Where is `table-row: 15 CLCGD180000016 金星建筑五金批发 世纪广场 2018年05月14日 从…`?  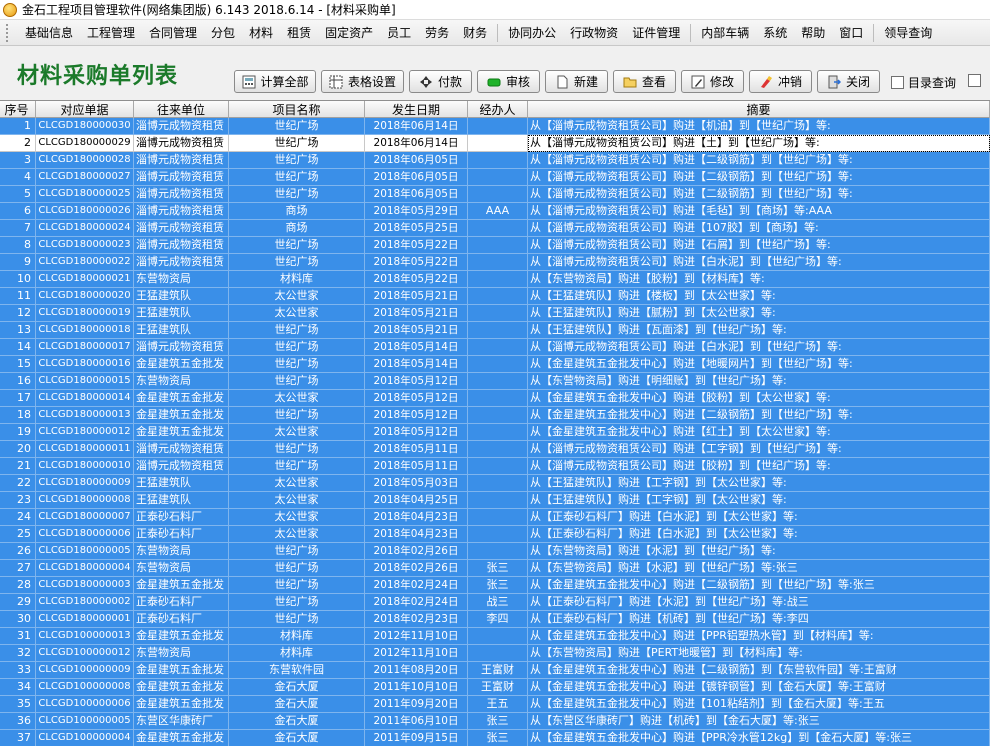
table-row: 15 CLCGD180000016 金星建筑五金批发 世纪广场 2018年05月14日 从… is located at coordinates (495, 364).